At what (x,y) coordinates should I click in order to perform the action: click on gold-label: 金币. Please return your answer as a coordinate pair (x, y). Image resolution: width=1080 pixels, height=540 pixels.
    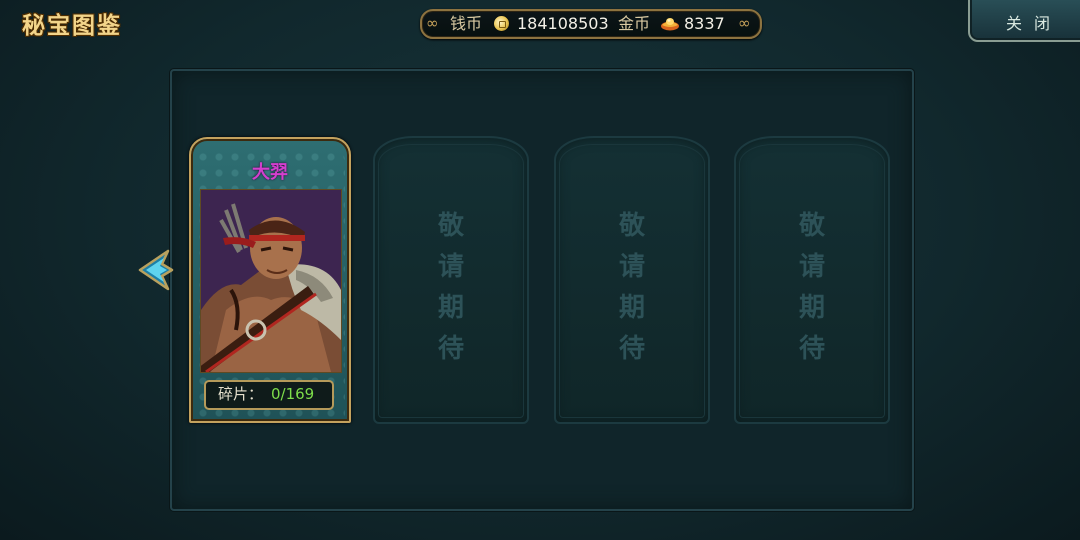
    Looking at the image, I should click on (634, 23).